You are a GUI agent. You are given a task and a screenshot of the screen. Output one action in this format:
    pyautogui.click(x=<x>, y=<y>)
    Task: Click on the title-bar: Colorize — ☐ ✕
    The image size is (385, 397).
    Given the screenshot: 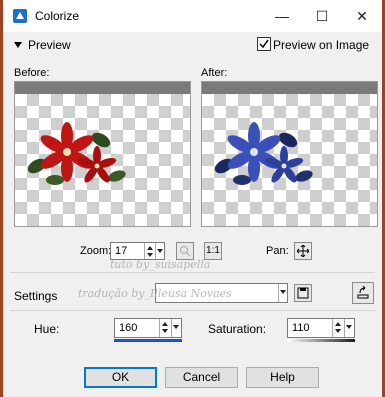 What is the action you would take?
    pyautogui.click(x=192, y=16)
    